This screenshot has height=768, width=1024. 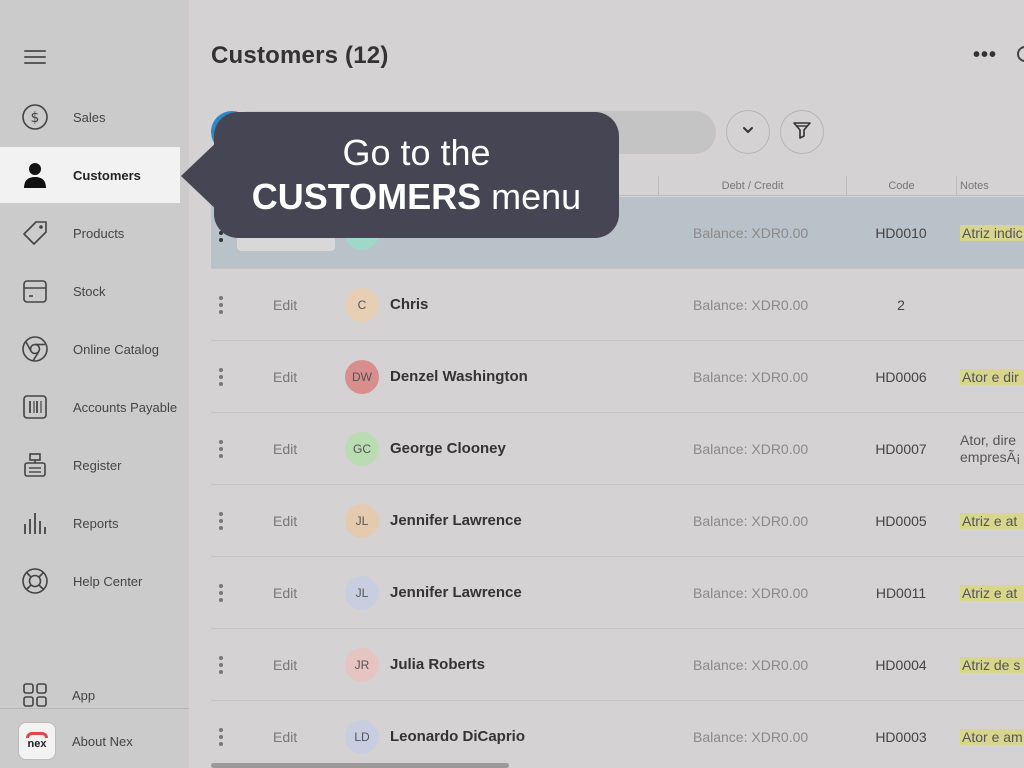 What do you see at coordinates (901, 593) in the screenshot?
I see `code-text: HD0011` at bounding box center [901, 593].